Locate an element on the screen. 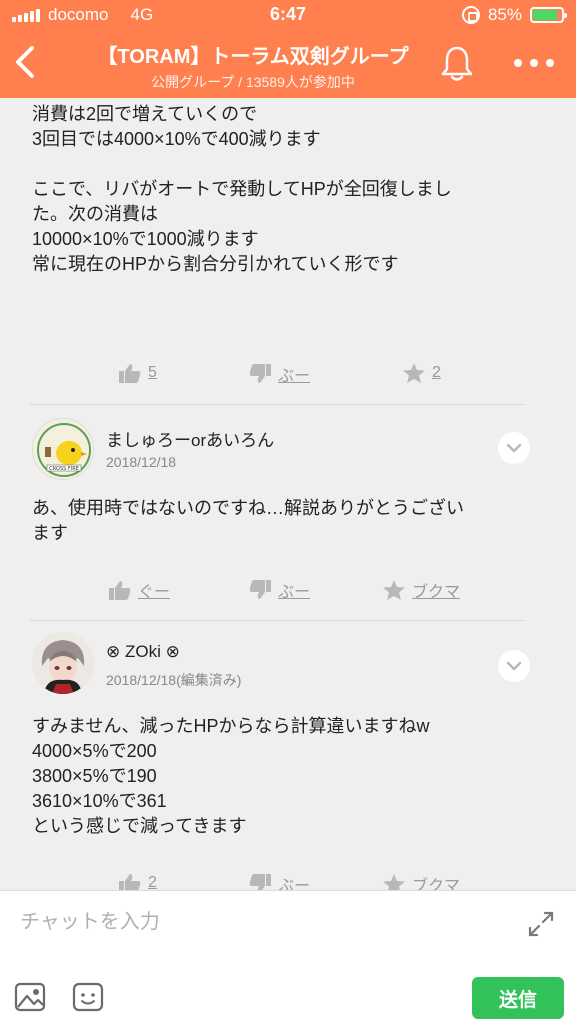 The width and height of the screenshot is (576, 1024). message-line: 消費は2回で増えていくので is located at coordinates (145, 114).